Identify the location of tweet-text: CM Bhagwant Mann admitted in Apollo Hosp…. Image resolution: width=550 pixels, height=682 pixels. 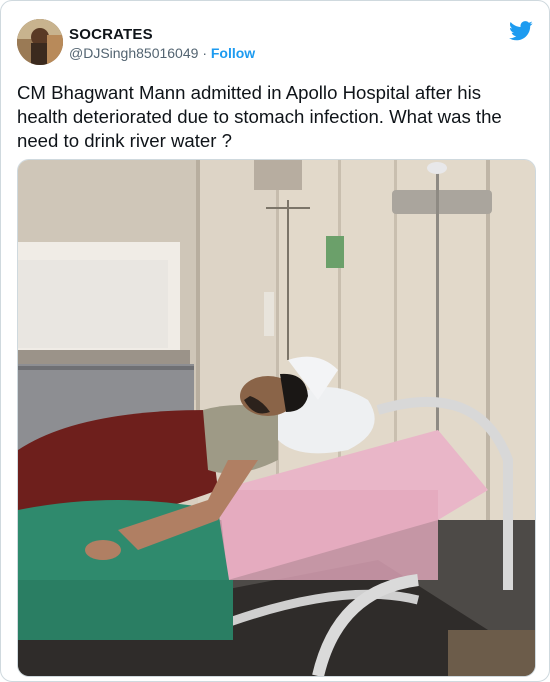
(259, 116).